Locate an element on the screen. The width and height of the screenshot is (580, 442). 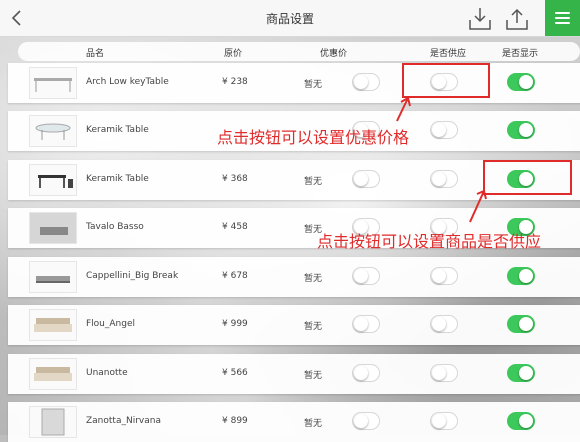
upload-button is located at coordinates (517, 19).